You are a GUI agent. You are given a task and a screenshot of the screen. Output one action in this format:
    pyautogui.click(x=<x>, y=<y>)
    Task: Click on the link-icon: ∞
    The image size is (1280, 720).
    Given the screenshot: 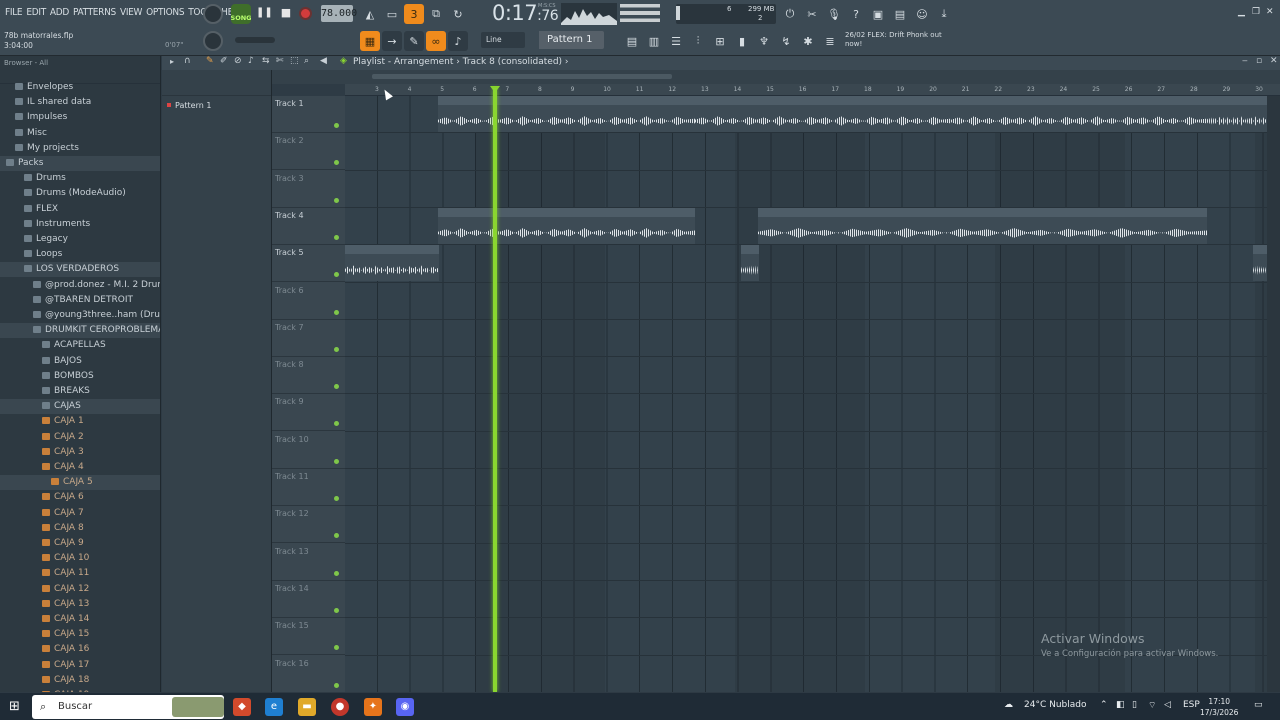 What is the action you would take?
    pyautogui.click(x=436, y=41)
    